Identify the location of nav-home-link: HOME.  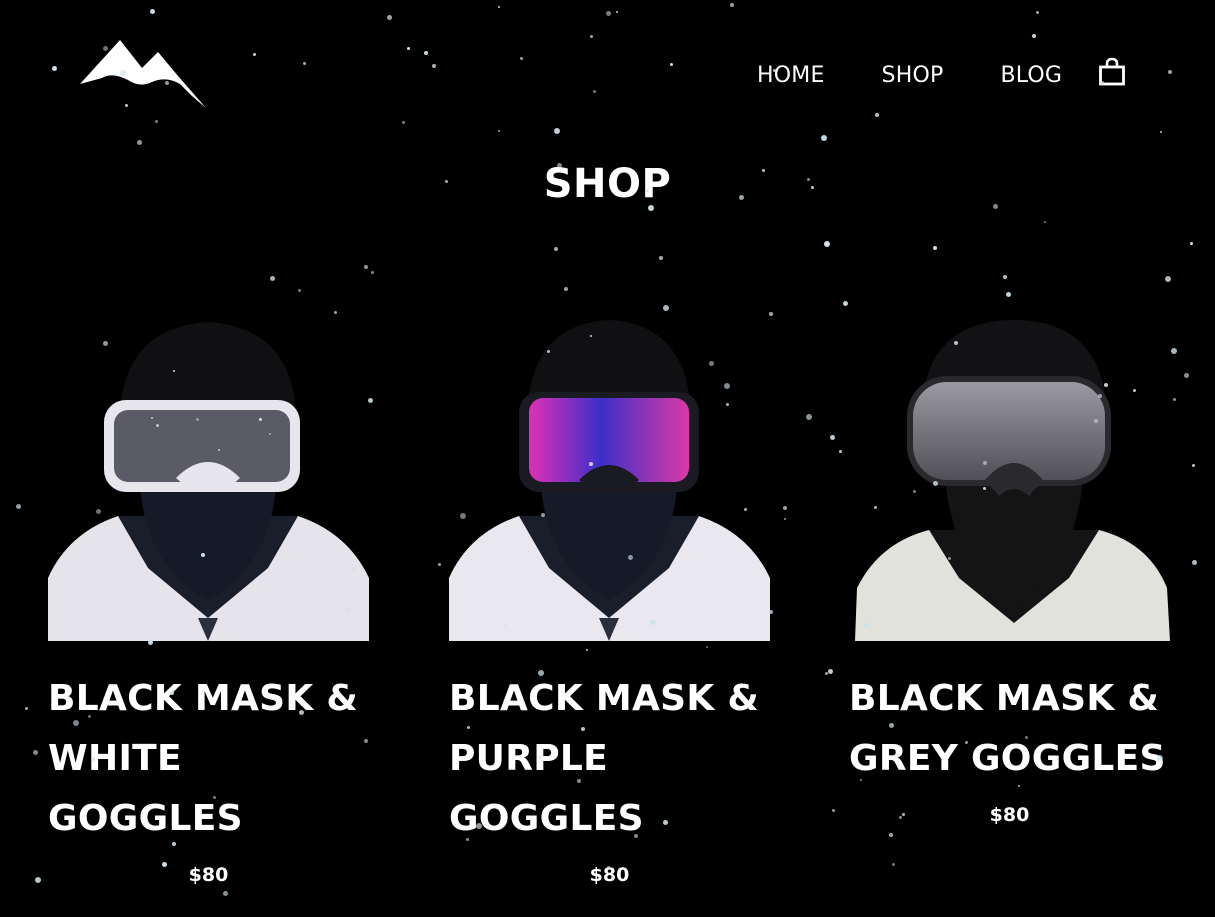
(791, 76).